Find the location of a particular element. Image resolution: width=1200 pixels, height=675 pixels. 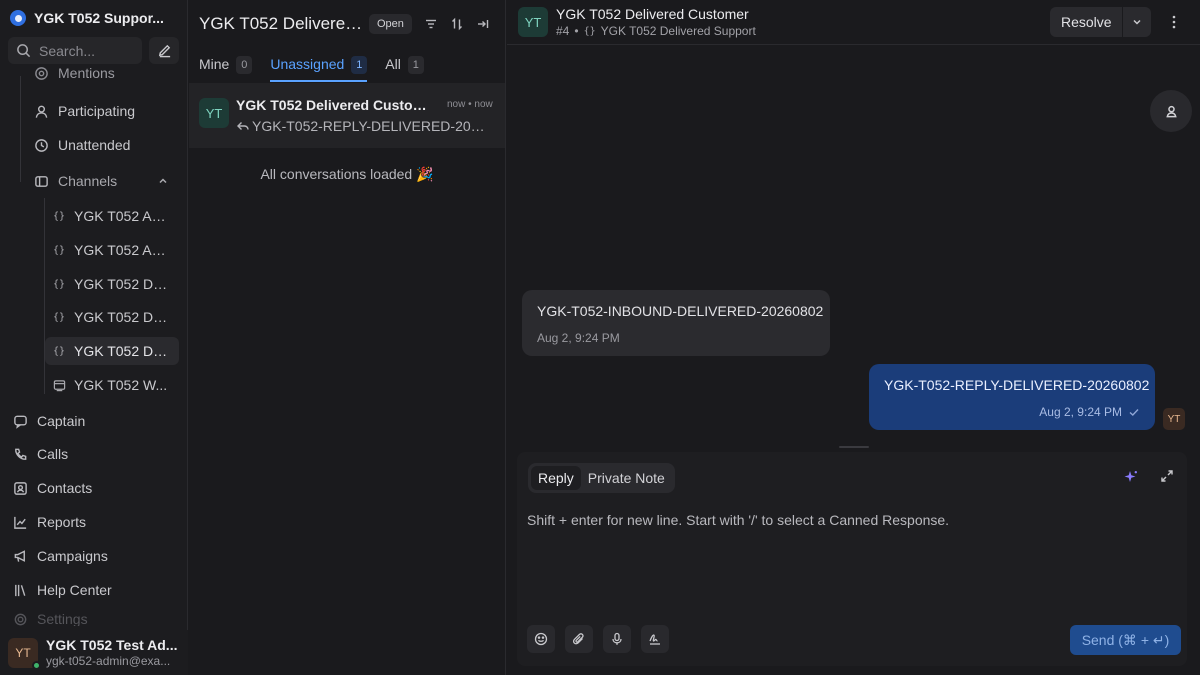

resize-handle is located at coordinates (854, 447).